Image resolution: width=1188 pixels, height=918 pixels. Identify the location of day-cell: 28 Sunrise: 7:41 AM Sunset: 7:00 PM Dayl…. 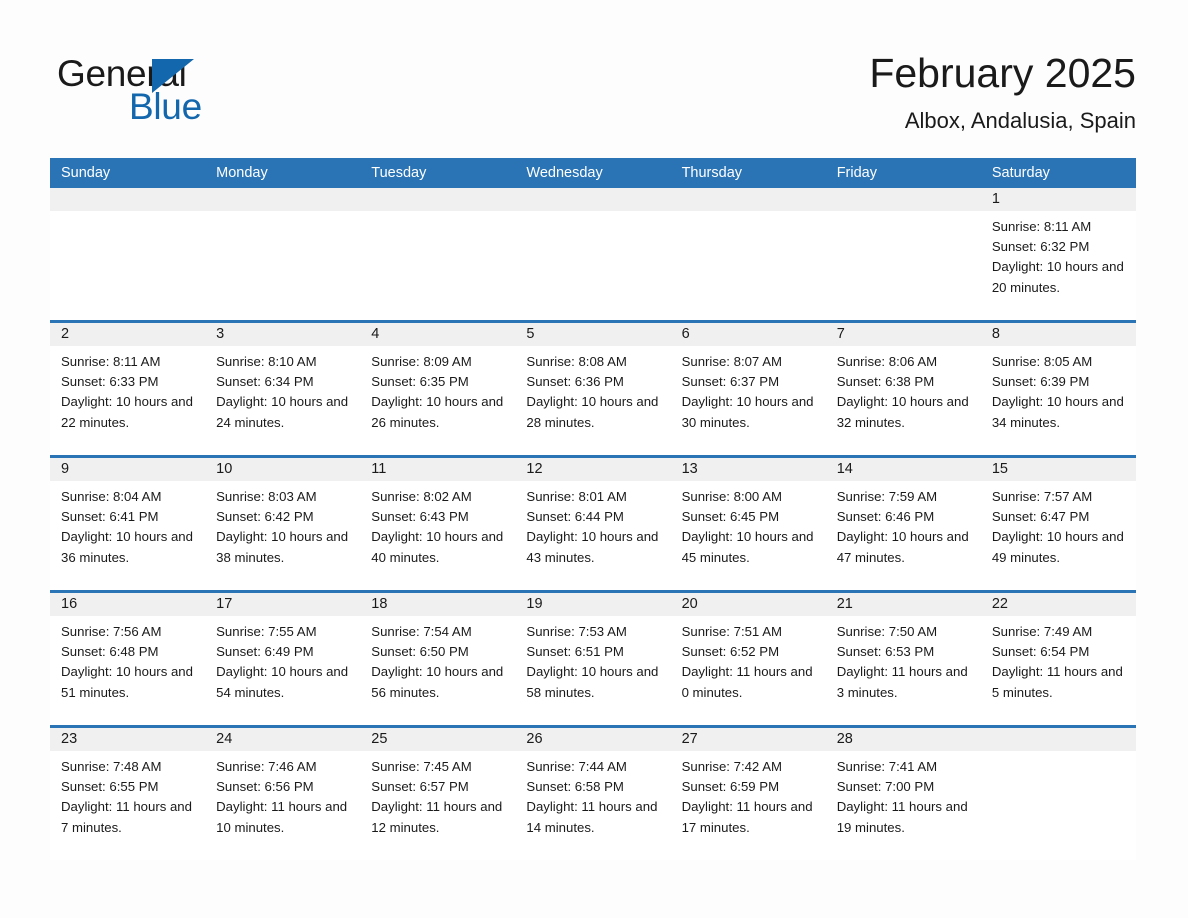
(903, 794).